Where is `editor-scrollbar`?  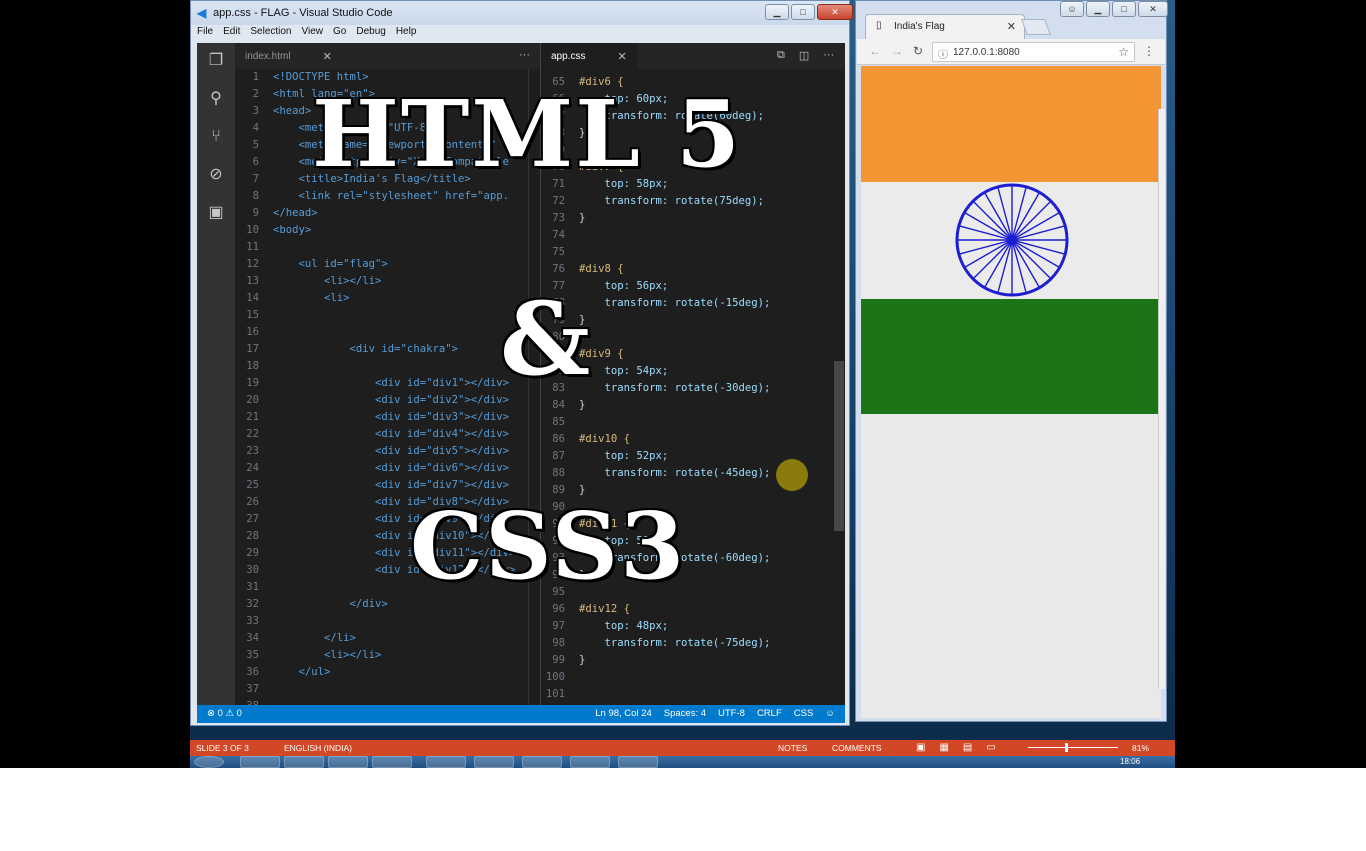
editor-scrollbar is located at coordinates (839, 446).